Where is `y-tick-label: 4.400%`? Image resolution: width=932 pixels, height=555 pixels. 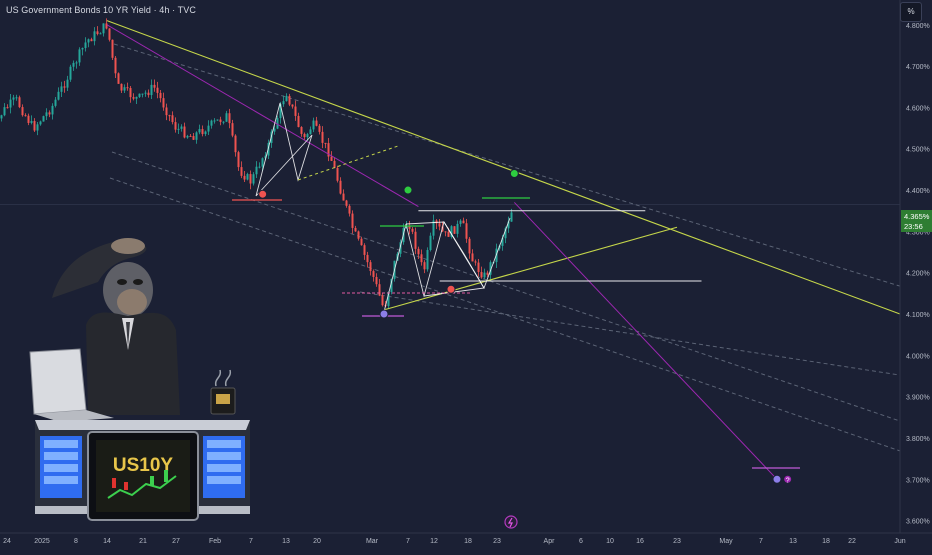
y-tick-label: 4.400% is located at coordinates (918, 191).